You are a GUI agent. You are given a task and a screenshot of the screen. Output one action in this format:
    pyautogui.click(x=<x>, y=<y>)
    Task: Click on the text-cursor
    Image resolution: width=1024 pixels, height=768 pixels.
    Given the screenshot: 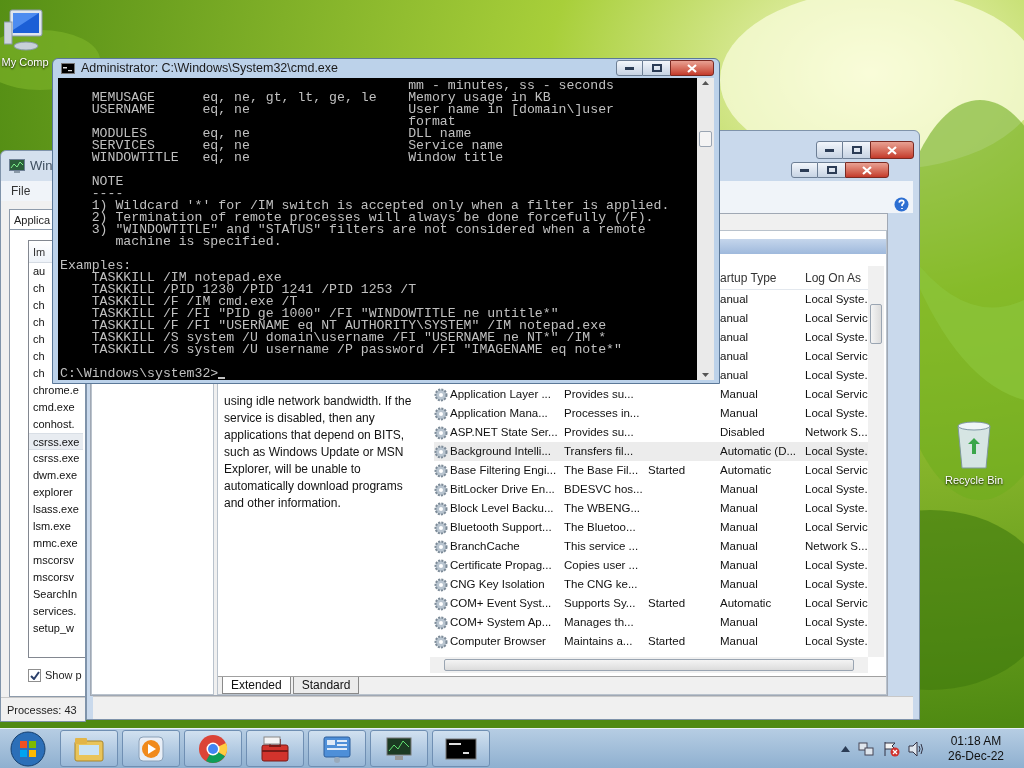 What is the action you would take?
    pyautogui.click(x=222, y=377)
    